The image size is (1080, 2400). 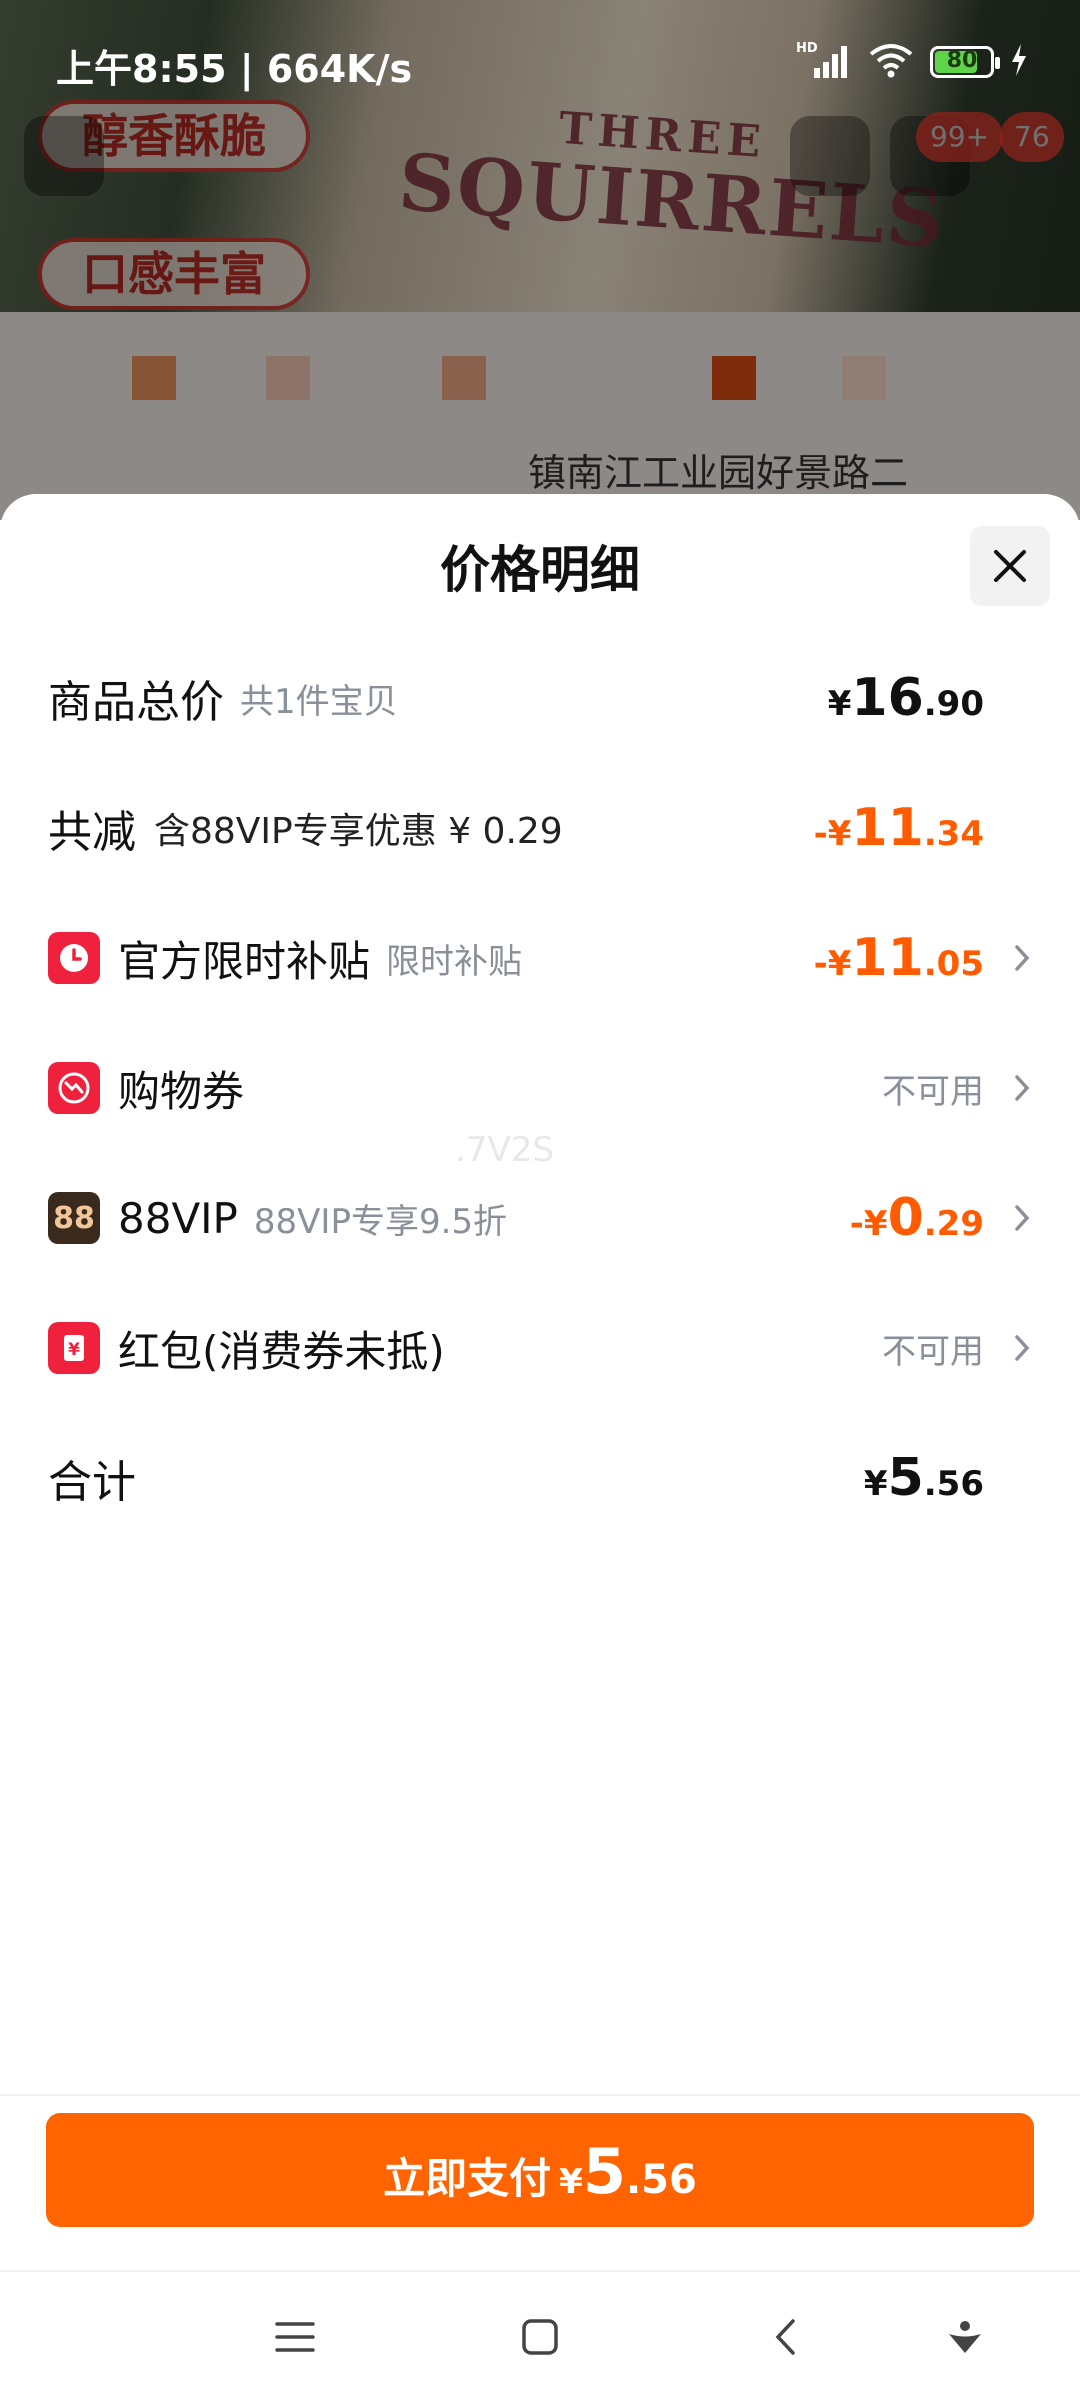 What do you see at coordinates (824, 62) in the screenshot?
I see `signal-icon: HD` at bounding box center [824, 62].